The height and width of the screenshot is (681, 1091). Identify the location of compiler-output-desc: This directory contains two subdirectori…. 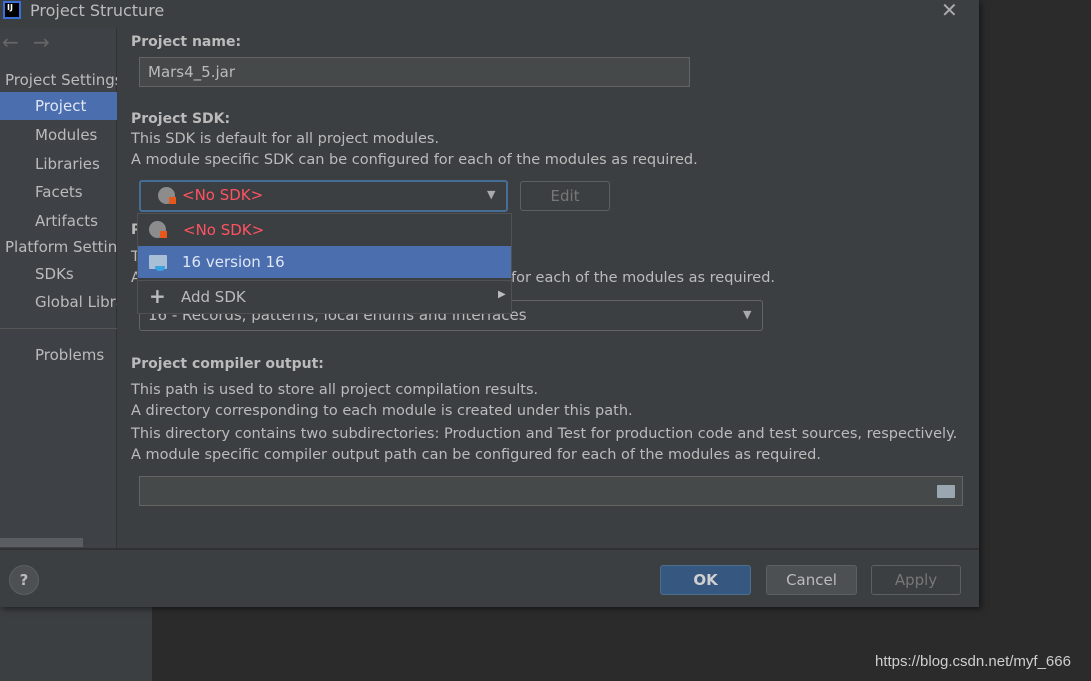
(544, 434).